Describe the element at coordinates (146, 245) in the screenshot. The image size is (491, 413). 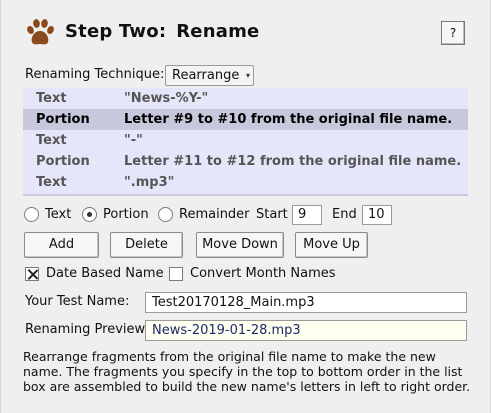
I see `delete-button: Delete` at that location.